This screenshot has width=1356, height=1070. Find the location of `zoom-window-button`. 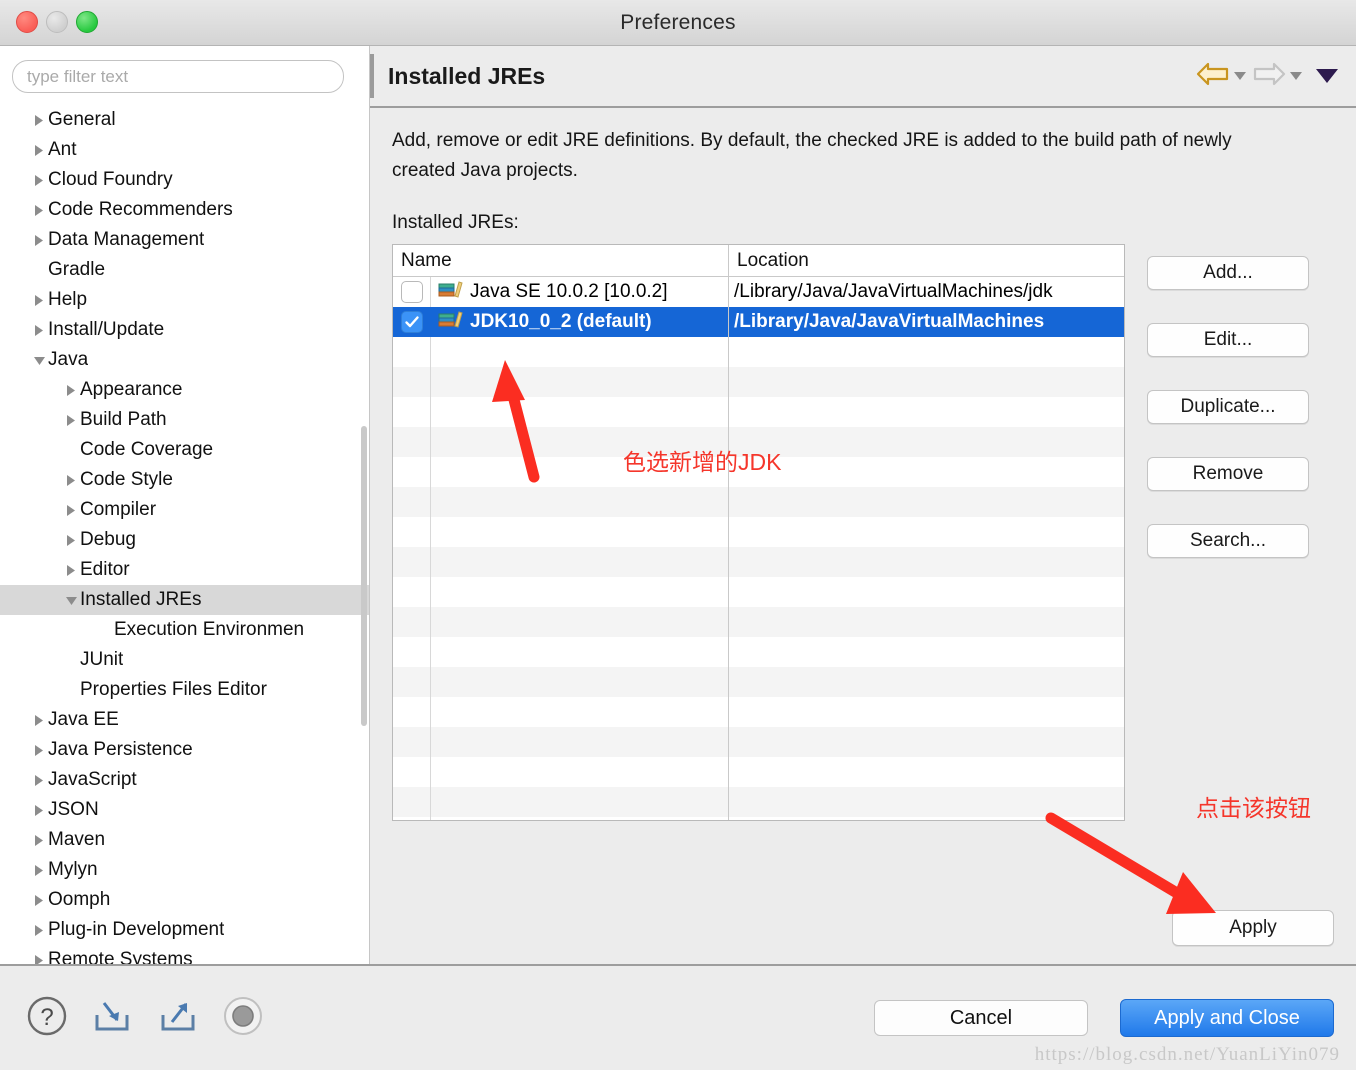

zoom-window-button is located at coordinates (87, 22).